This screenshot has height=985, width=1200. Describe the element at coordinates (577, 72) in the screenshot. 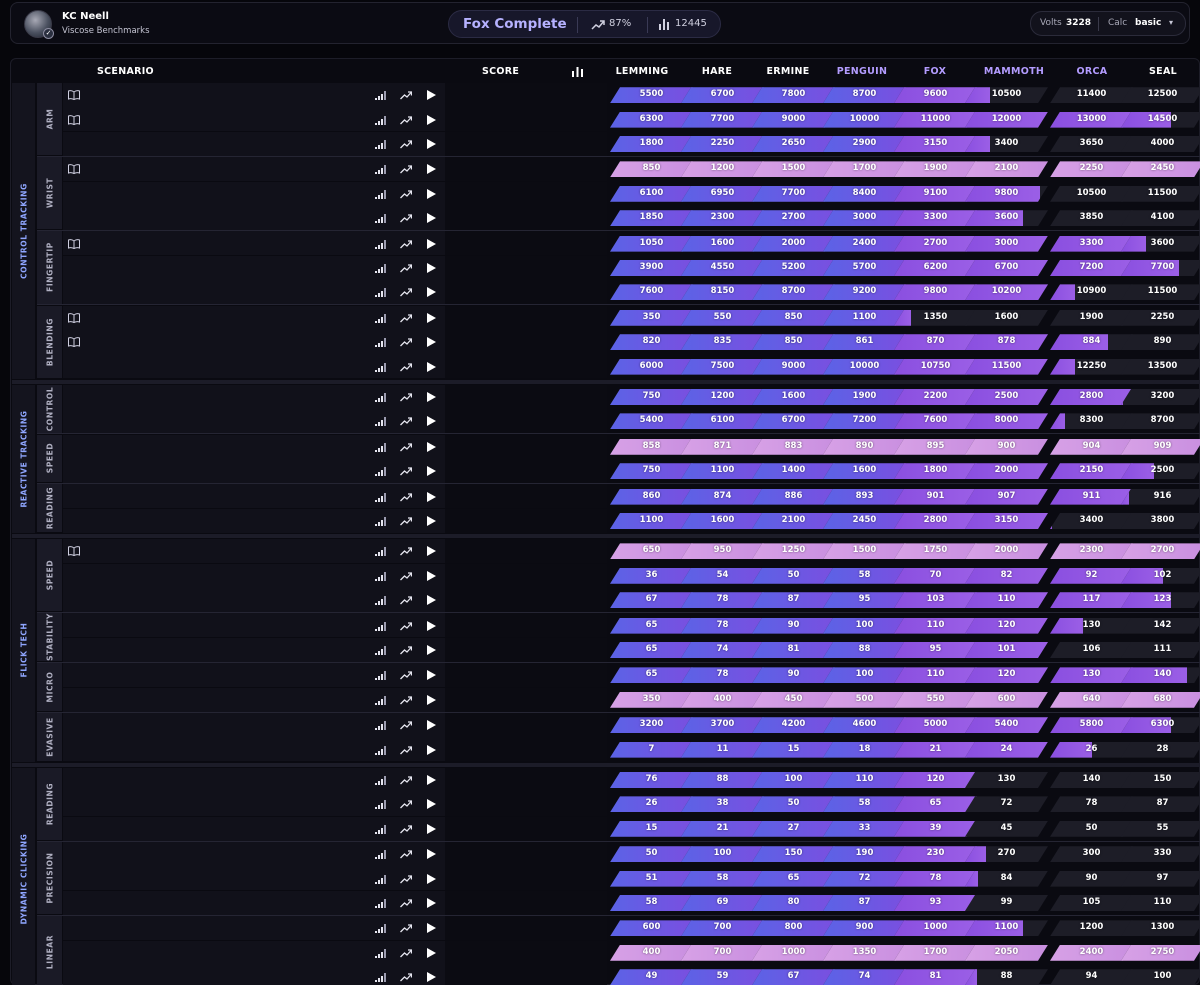

I see `plays-column-icon` at that location.